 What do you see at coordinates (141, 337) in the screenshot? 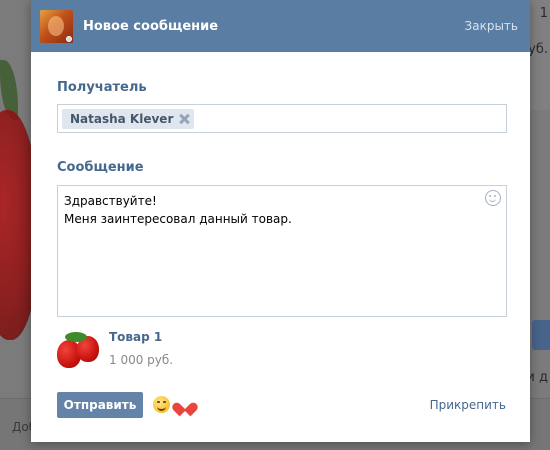
I see `product-name-link: Товар 1` at bounding box center [141, 337].